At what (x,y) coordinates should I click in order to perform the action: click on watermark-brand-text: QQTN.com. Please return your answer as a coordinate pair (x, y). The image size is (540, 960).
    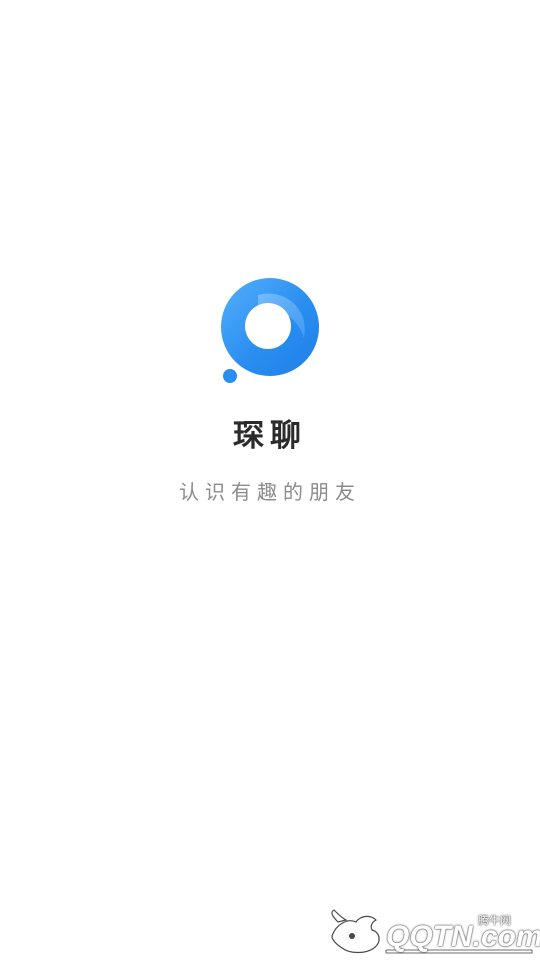
    Looking at the image, I should click on (463, 936).